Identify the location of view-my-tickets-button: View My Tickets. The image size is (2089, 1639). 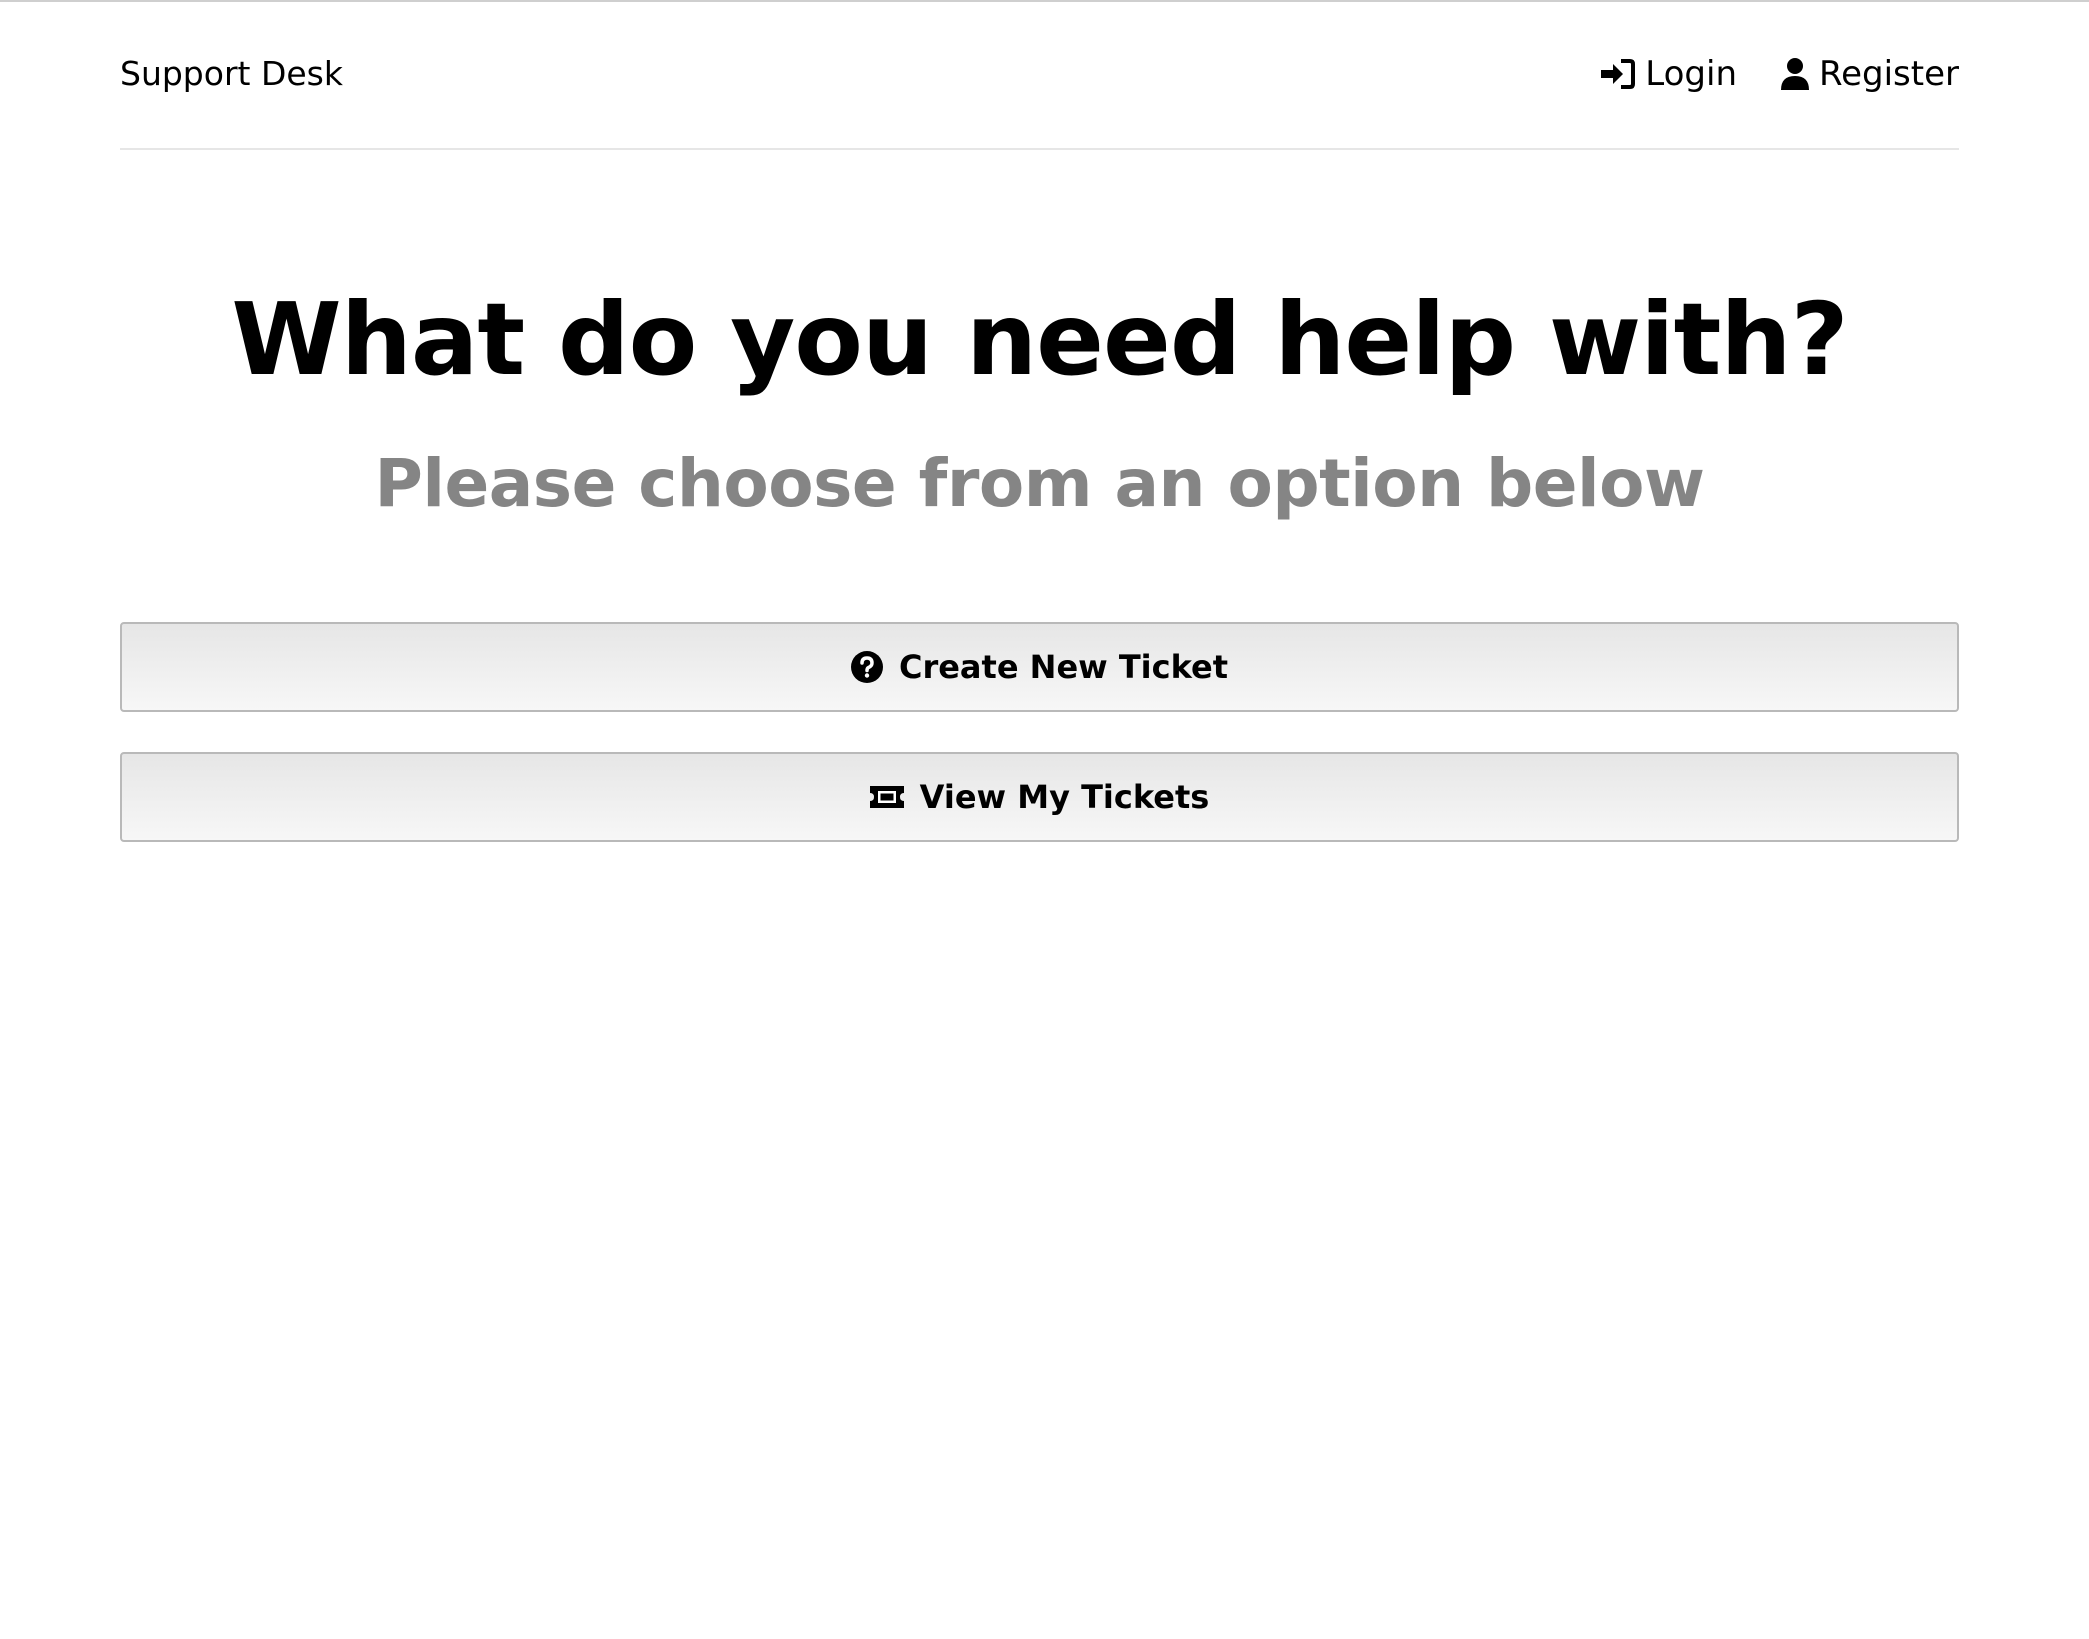
(1039, 797).